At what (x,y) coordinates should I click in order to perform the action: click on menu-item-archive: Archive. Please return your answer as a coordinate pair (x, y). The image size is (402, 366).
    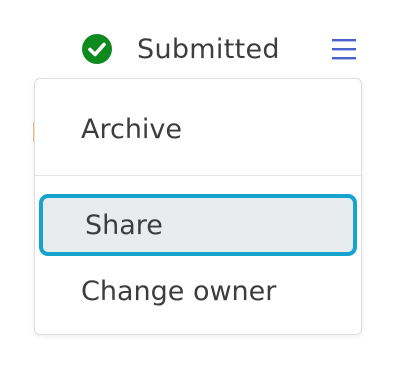
    Looking at the image, I should click on (198, 129).